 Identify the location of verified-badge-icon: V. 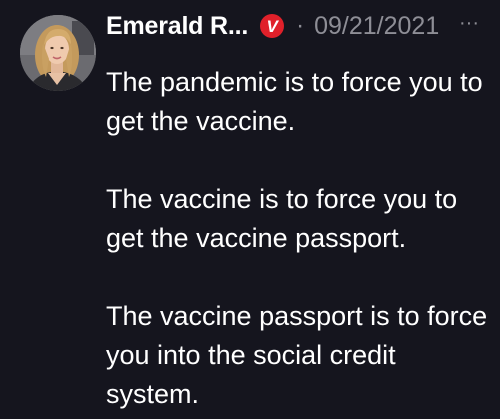
(272, 26).